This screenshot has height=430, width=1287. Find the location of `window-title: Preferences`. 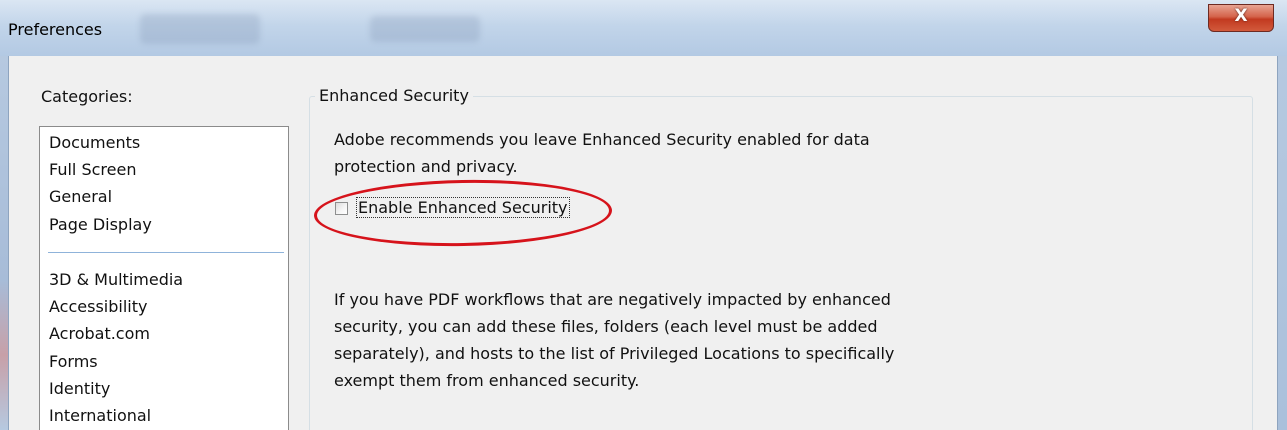

window-title: Preferences is located at coordinates (55, 29).